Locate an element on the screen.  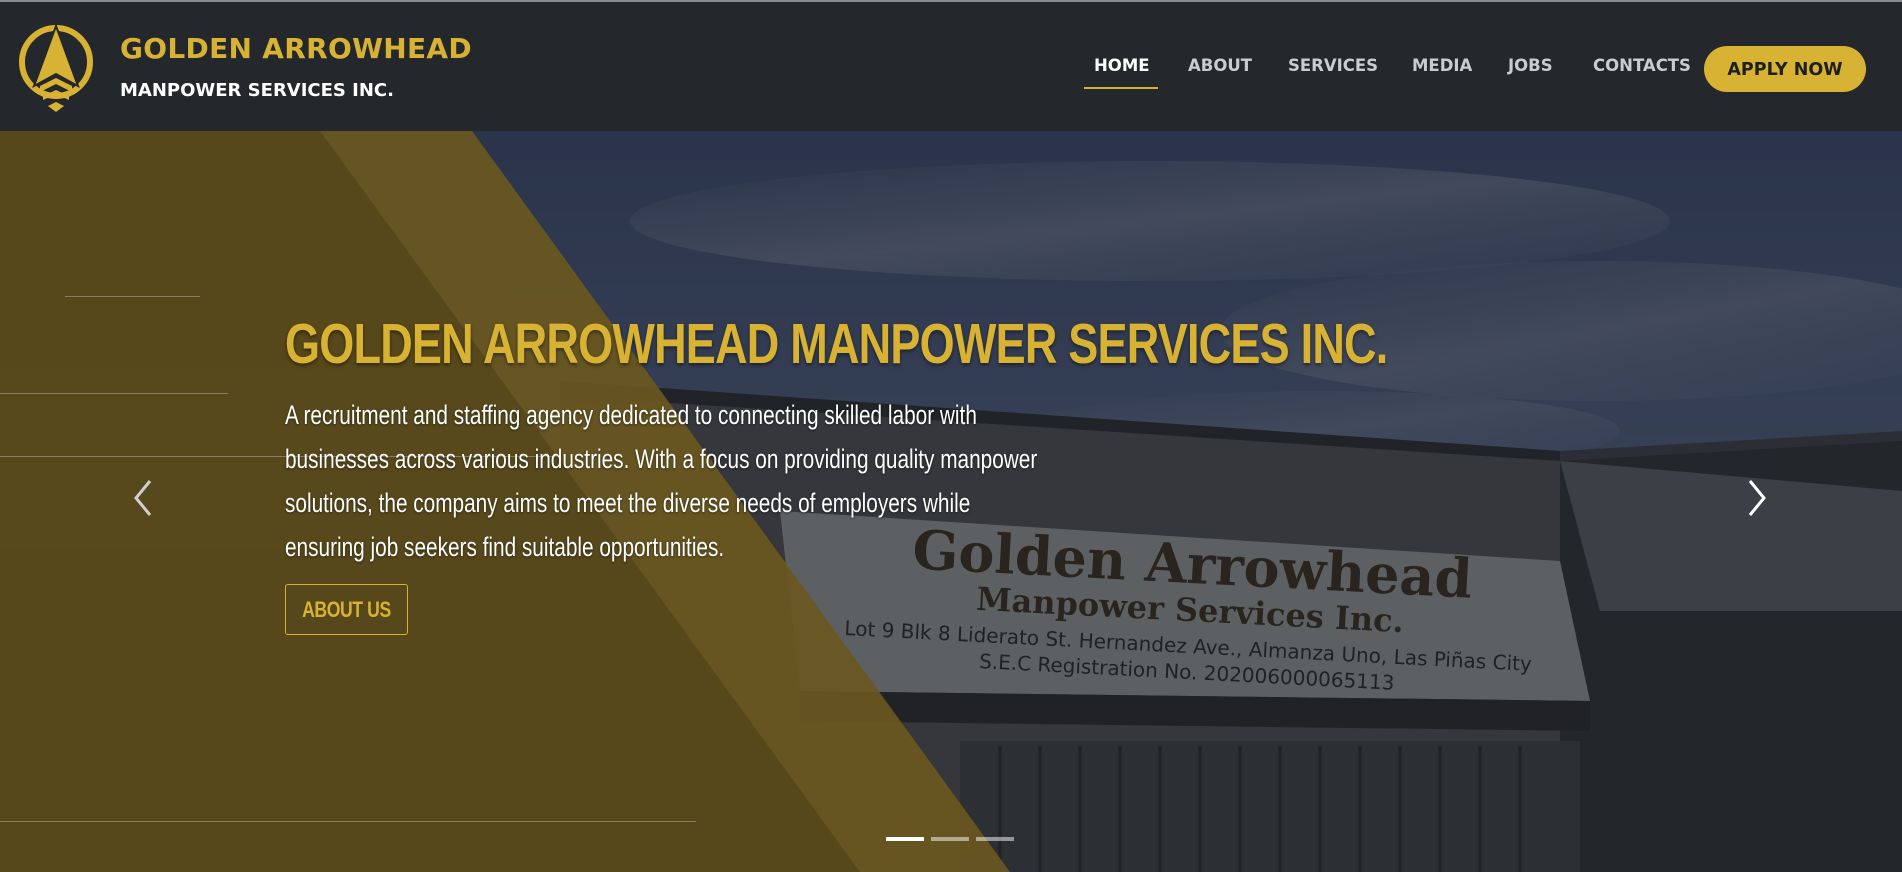
nav-media: MEDIA is located at coordinates (1442, 65).